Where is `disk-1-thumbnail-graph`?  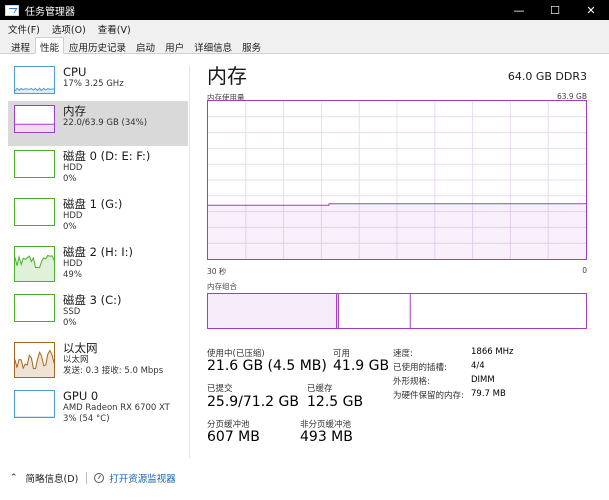 disk-1-thumbnail-graph is located at coordinates (34, 212).